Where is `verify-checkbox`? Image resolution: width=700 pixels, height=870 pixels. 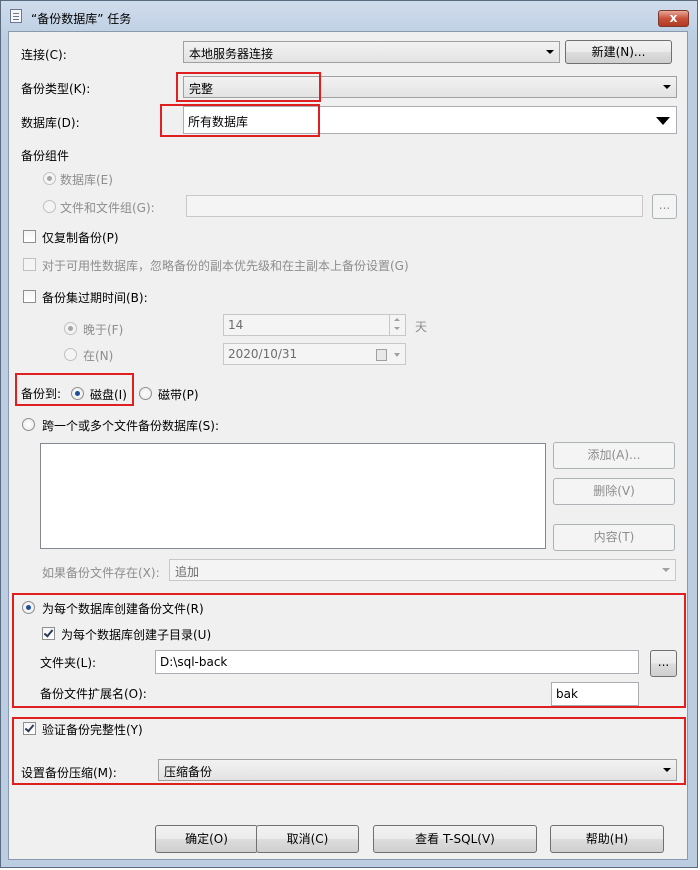
verify-checkbox is located at coordinates (29, 728).